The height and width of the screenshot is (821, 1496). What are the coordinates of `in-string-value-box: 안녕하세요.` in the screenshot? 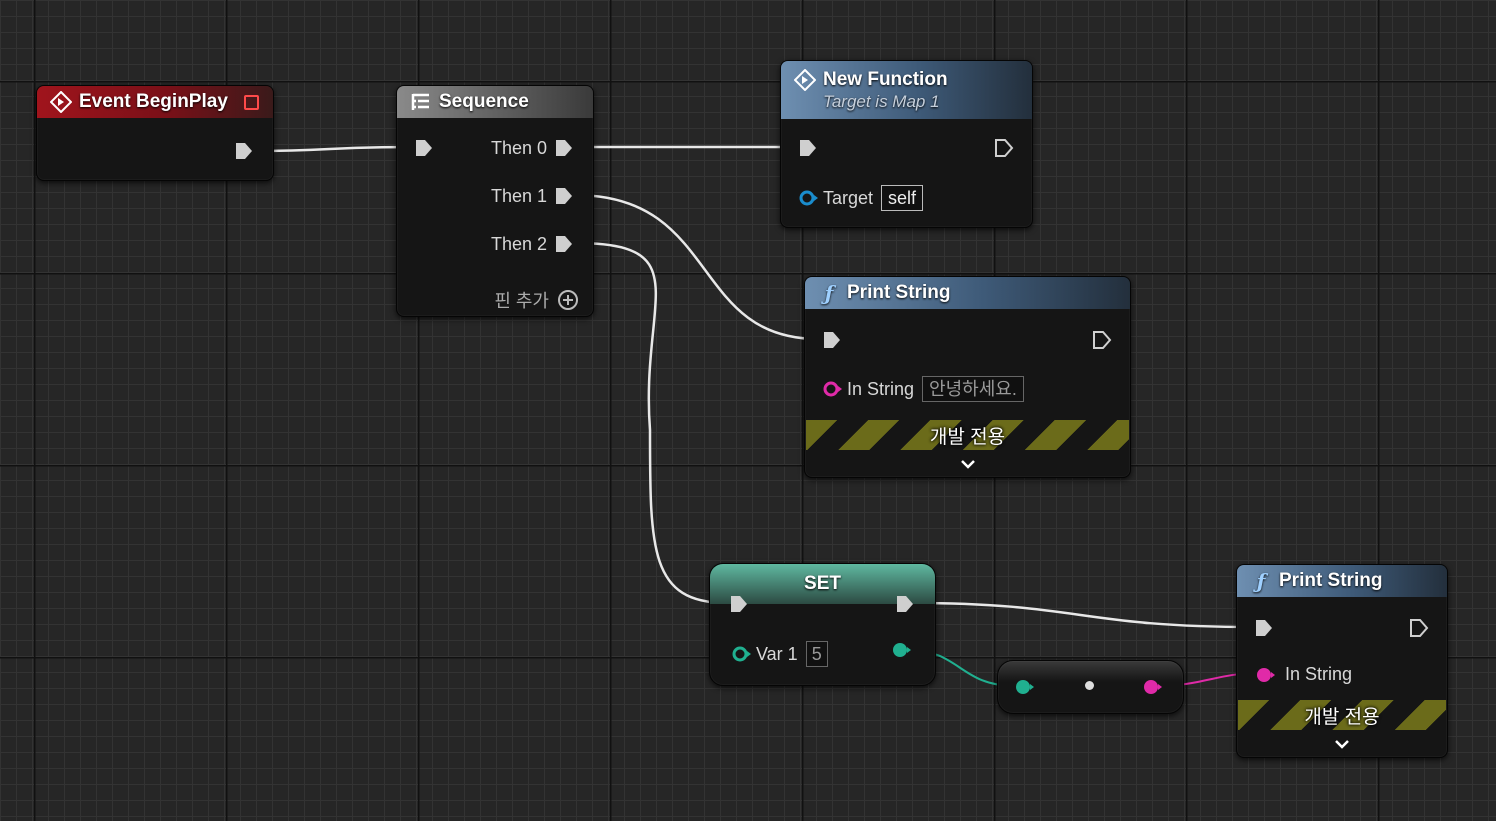 It's located at (973, 389).